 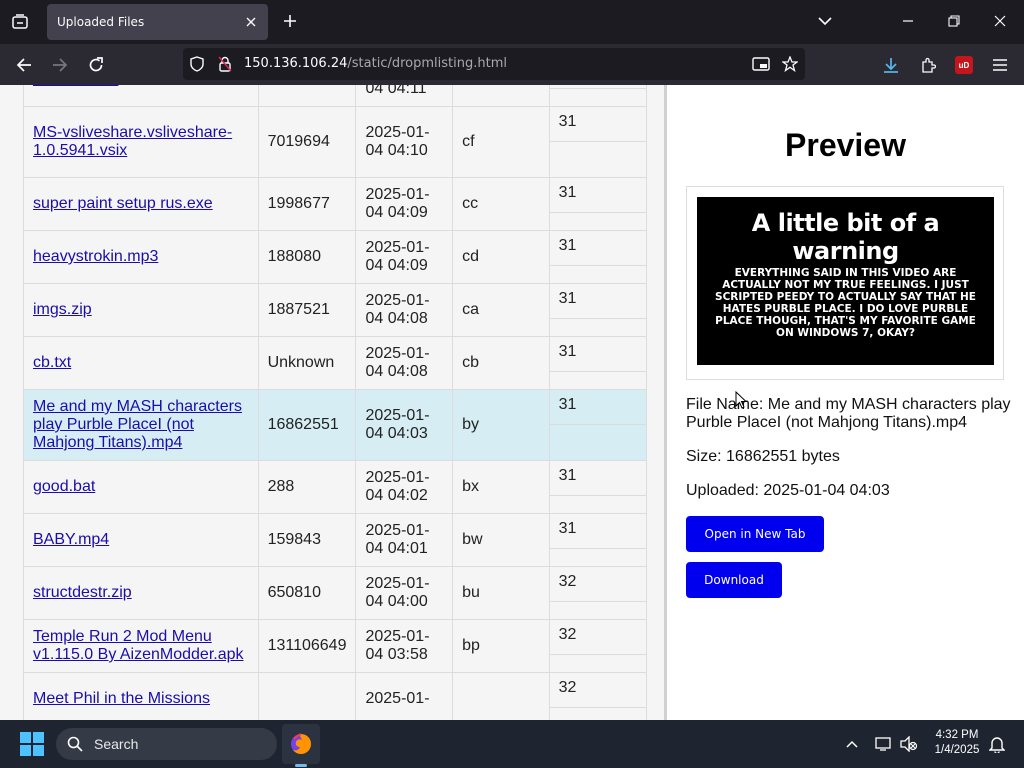 I want to click on file-name-cell: heavystrokin.mp3, so click(x=141, y=257).